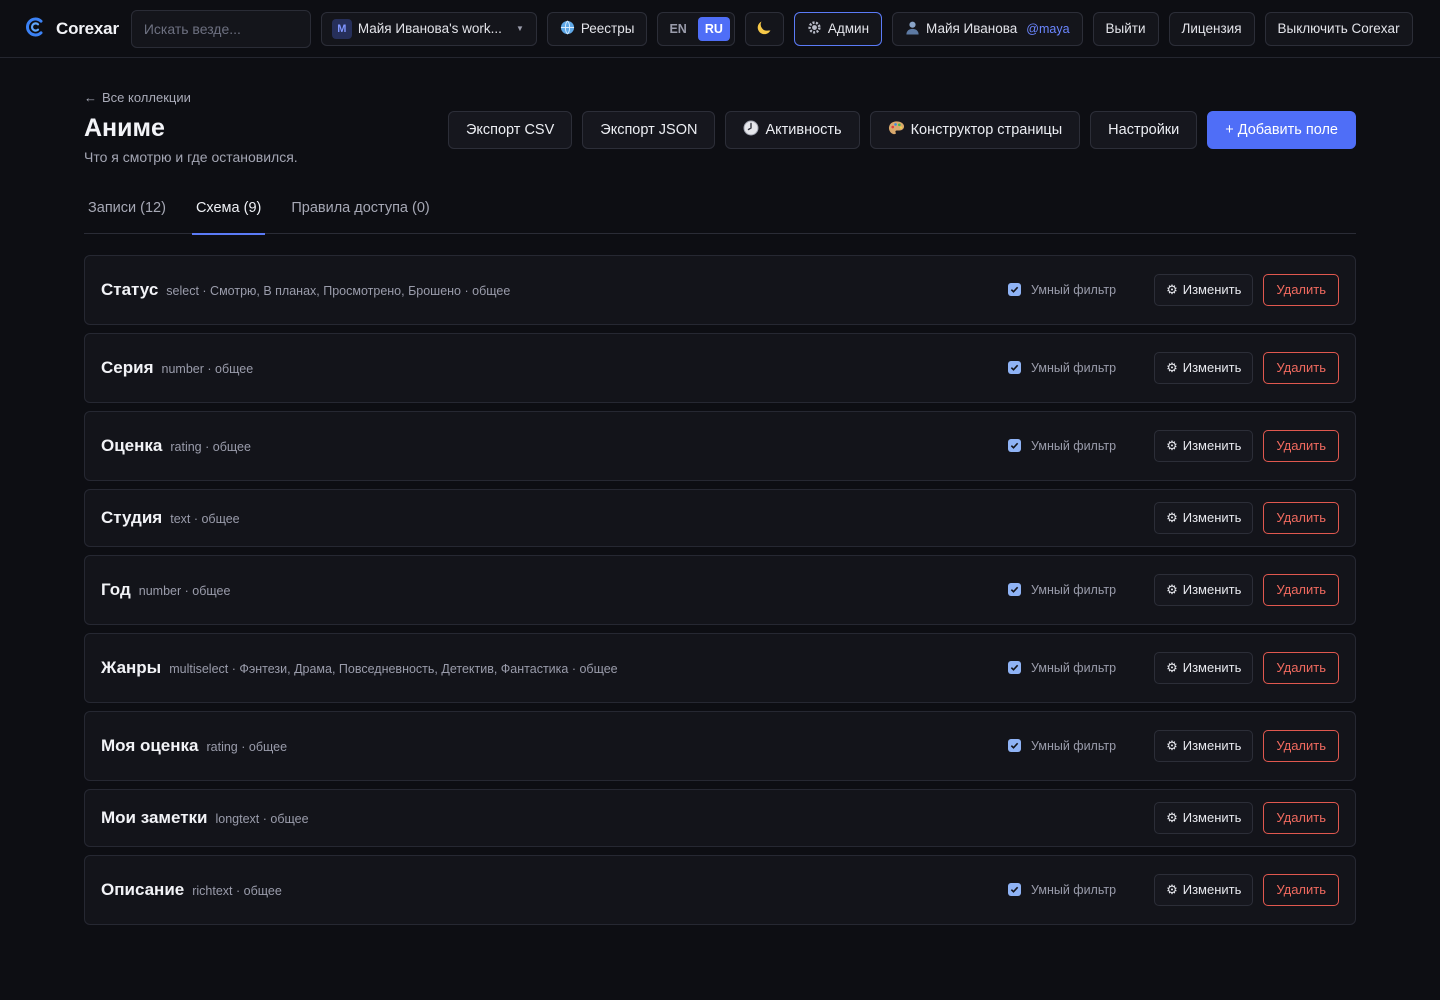  I want to click on export-csv-button: Экспорт CSV, so click(510, 130).